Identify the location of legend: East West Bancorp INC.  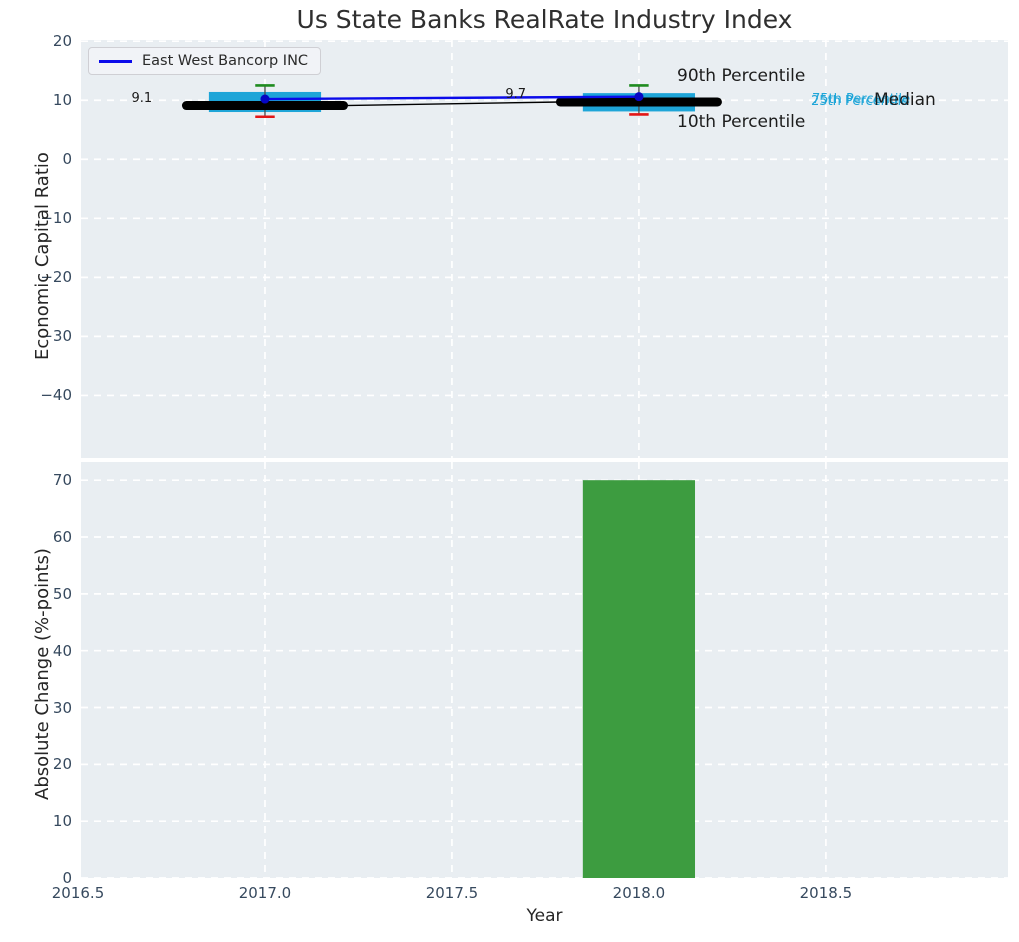
(205, 61).